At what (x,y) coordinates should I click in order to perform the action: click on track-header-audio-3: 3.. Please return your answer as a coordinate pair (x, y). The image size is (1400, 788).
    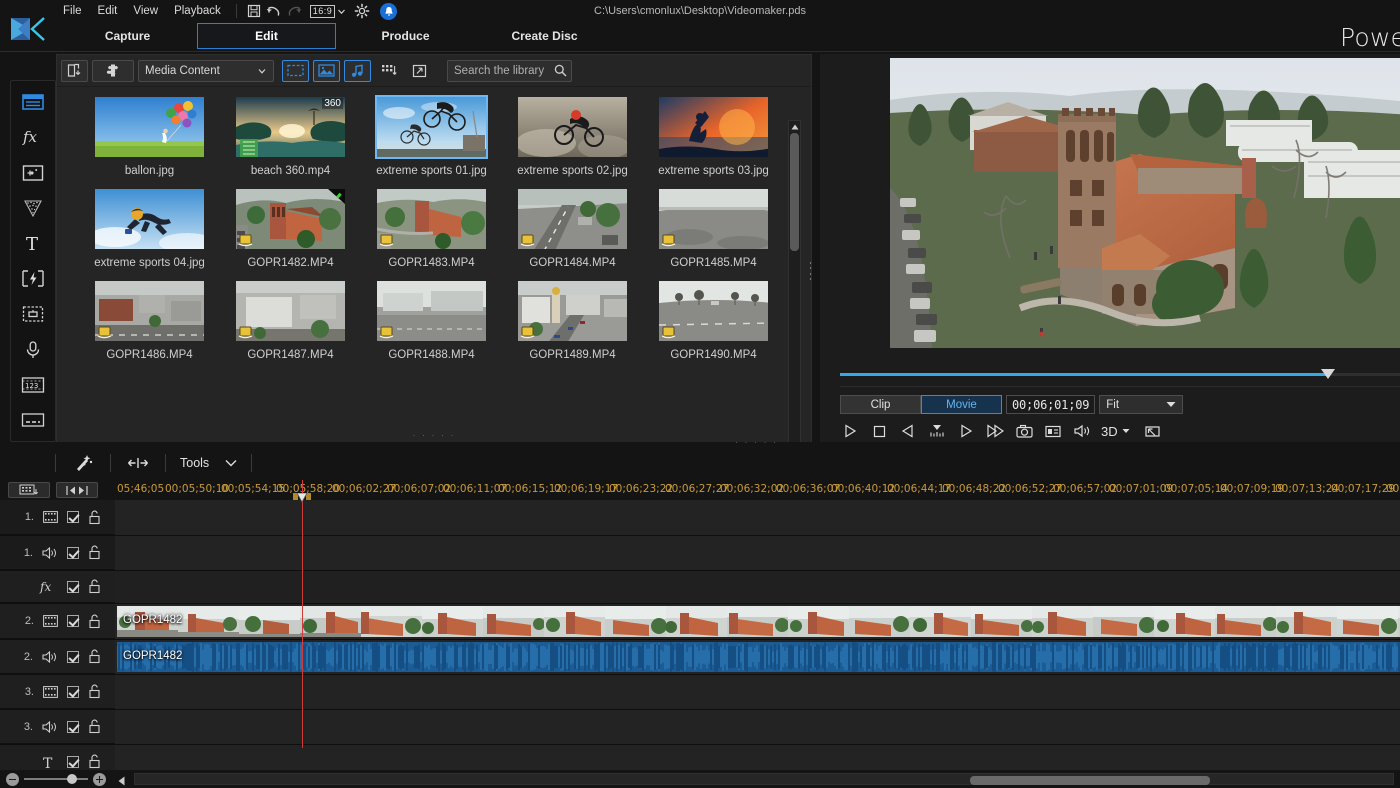
    Looking at the image, I should click on (57, 727).